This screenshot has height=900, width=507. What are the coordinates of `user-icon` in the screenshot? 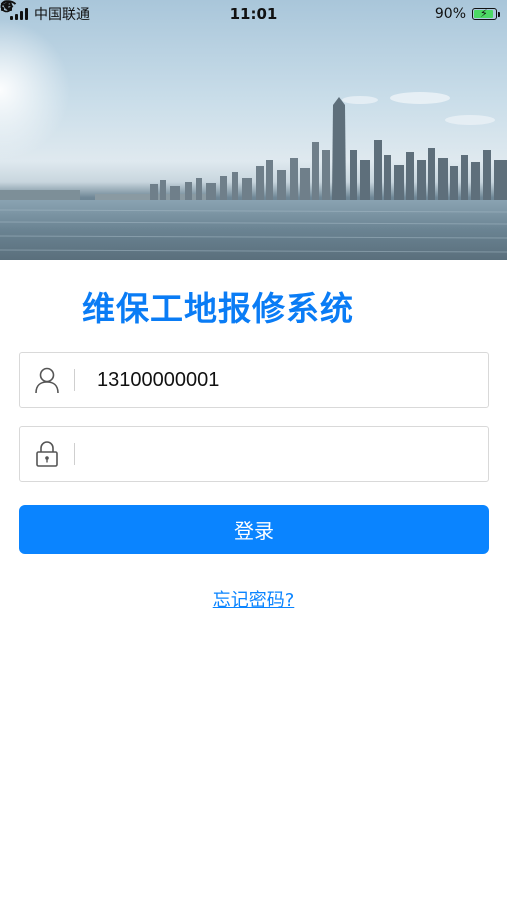 It's located at (47, 380).